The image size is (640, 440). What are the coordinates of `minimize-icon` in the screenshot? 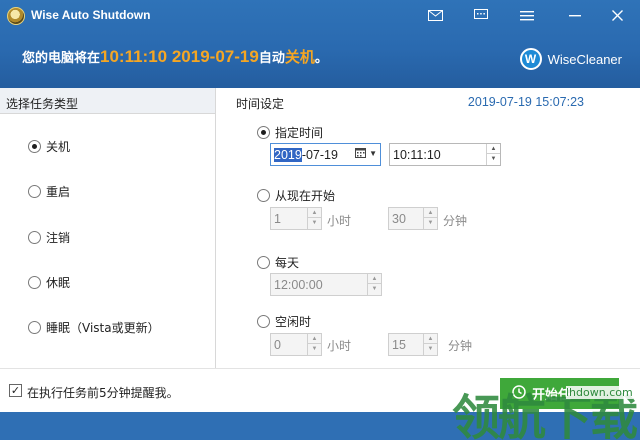 It's located at (575, 15).